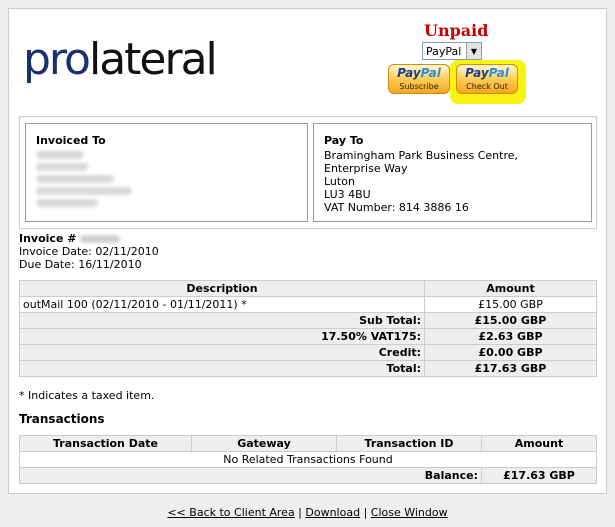 The image size is (615, 527). Describe the element at coordinates (230, 512) in the screenshot. I see `back-to-client-area-link: << Back to Client Area` at that location.